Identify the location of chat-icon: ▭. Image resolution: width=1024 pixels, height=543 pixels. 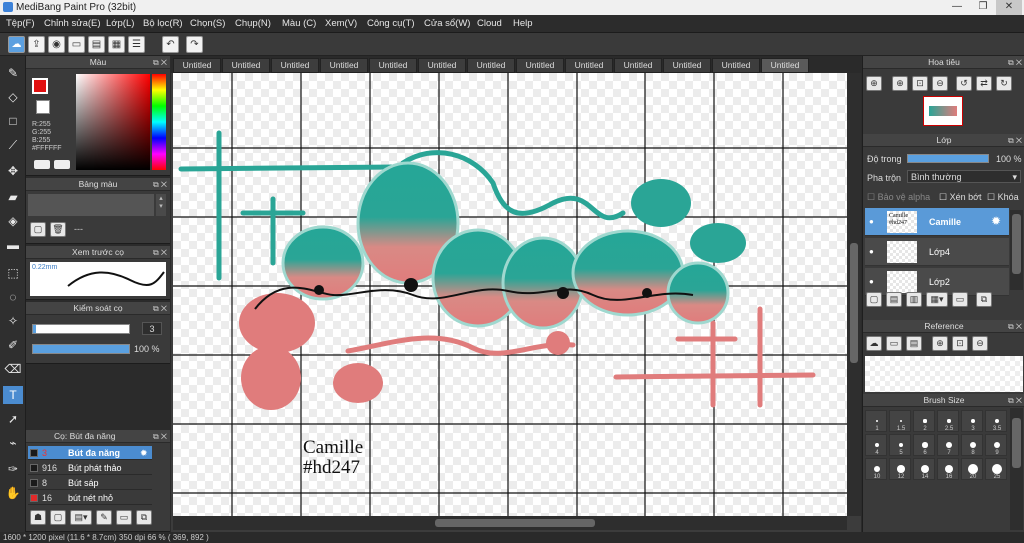
(76, 44).